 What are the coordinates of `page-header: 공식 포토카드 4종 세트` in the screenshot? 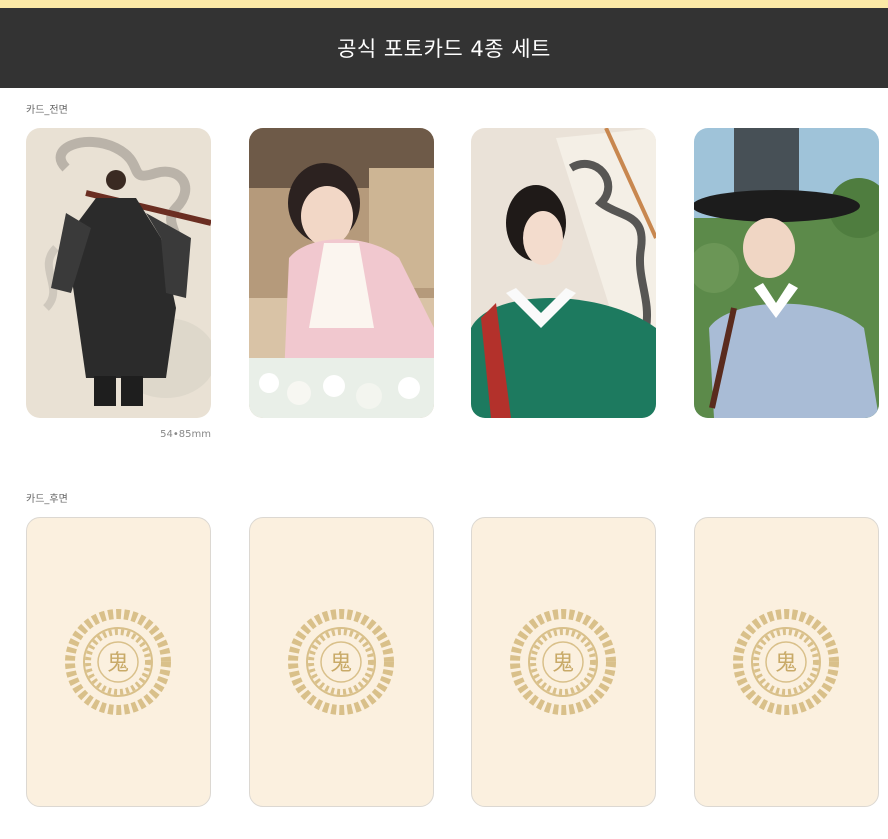 It's located at (444, 48).